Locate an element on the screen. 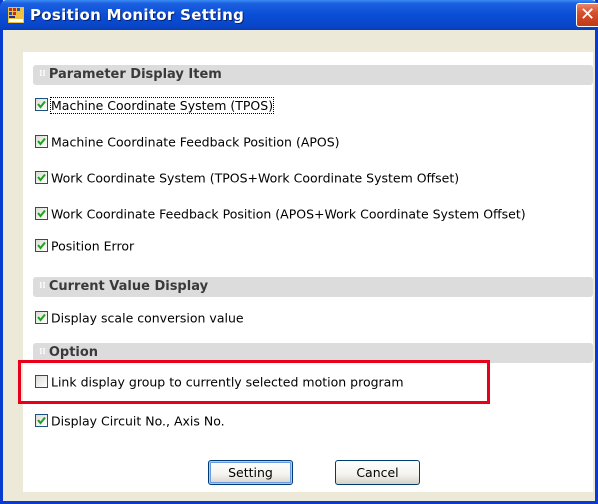 The image size is (598, 504). title-bar: Position Monitor Setting ✕ is located at coordinates (299, 15).